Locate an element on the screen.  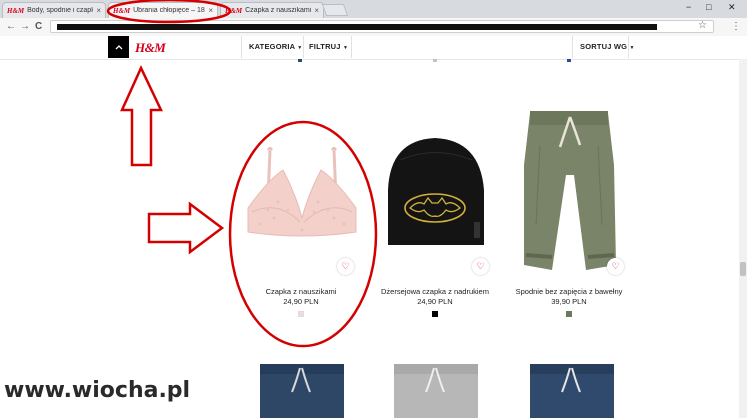
product-price: 39,90 PLN is located at coordinates (569, 301).